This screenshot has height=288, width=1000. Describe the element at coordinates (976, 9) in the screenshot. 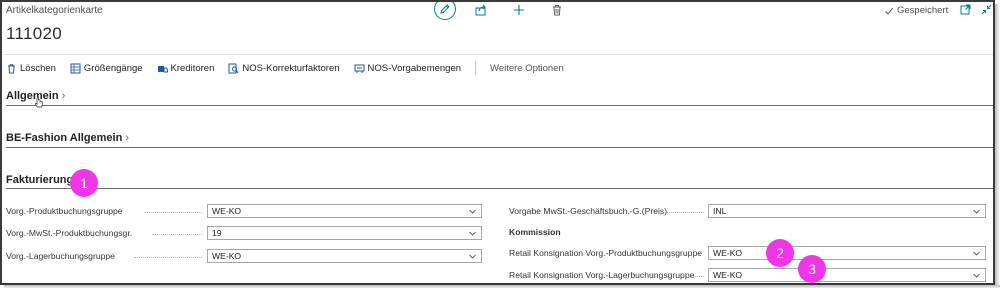

I see `window-controls` at that location.